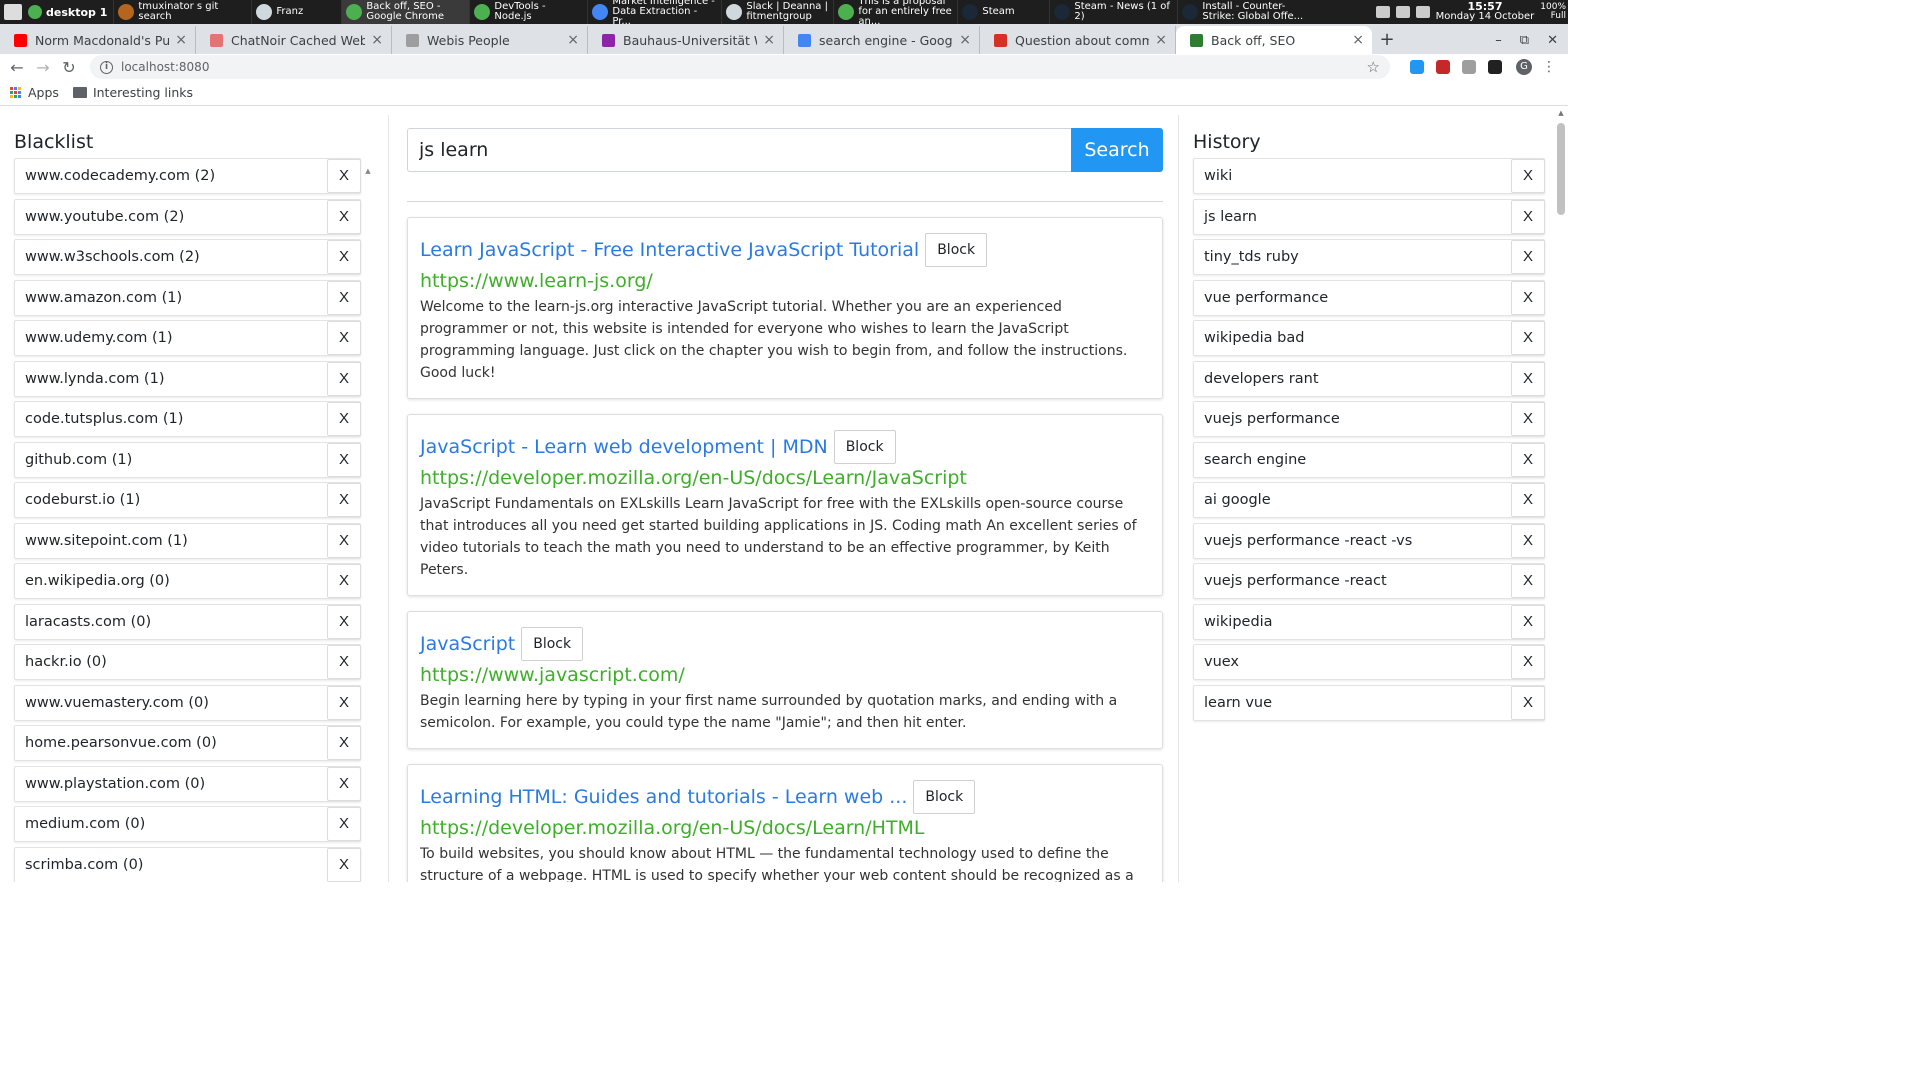 The height and width of the screenshot is (1080, 1920). I want to click on forward-button: →, so click(43, 67).